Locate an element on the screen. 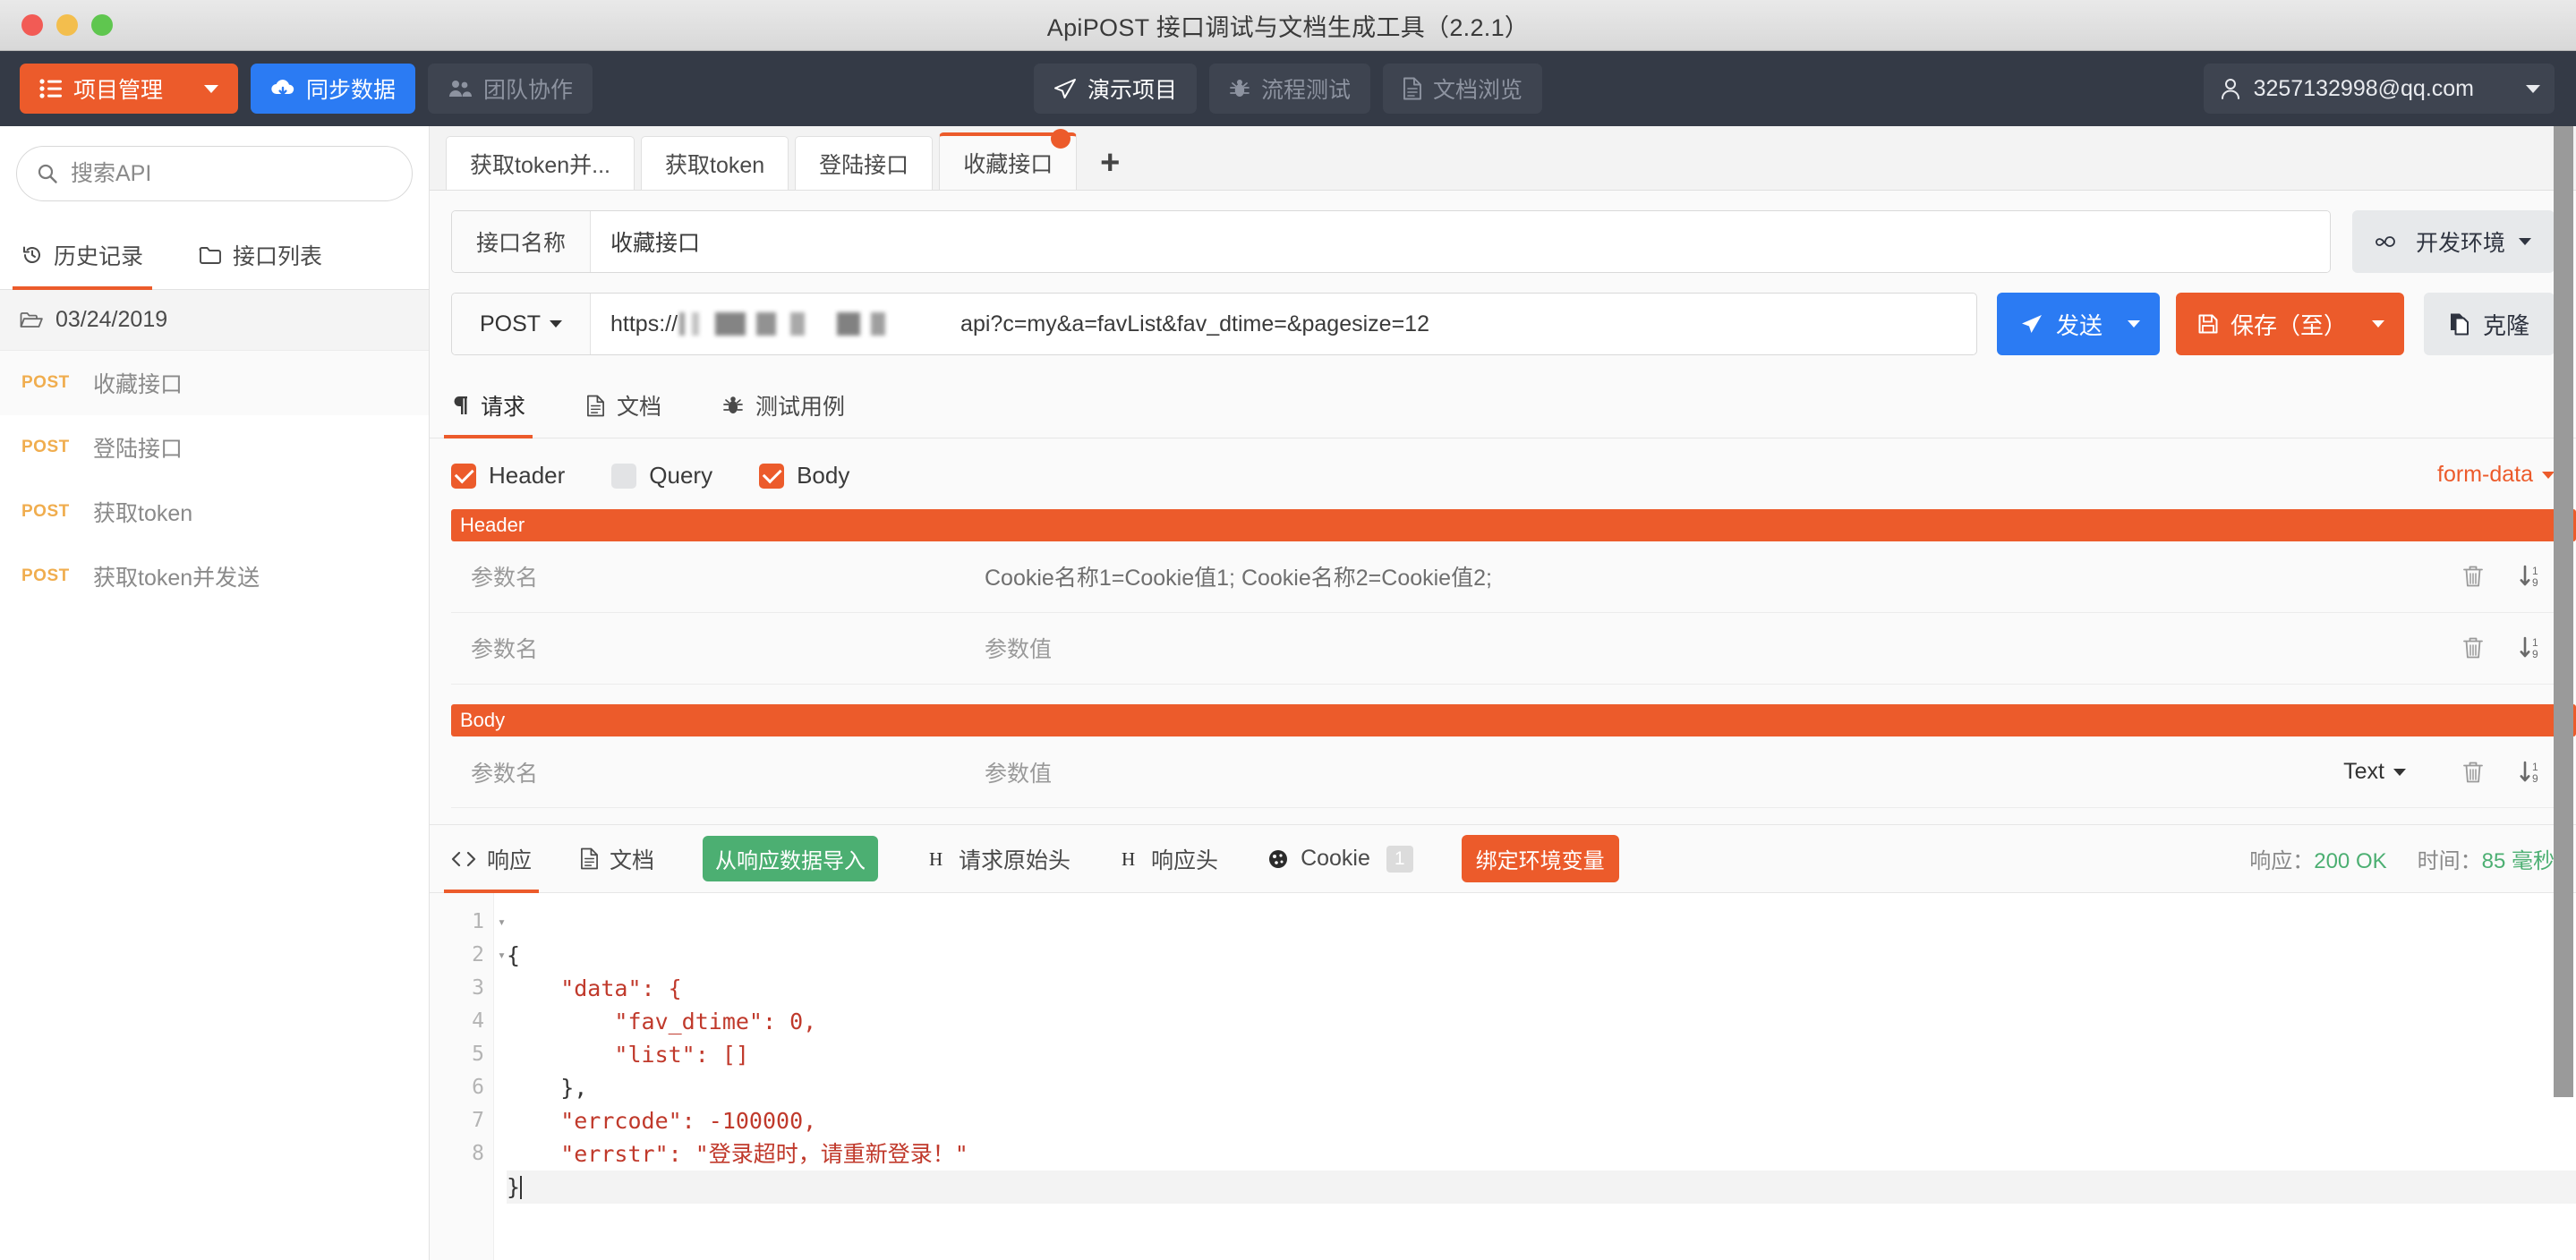 The height and width of the screenshot is (1260, 2576). list-icon is located at coordinates (51, 88).